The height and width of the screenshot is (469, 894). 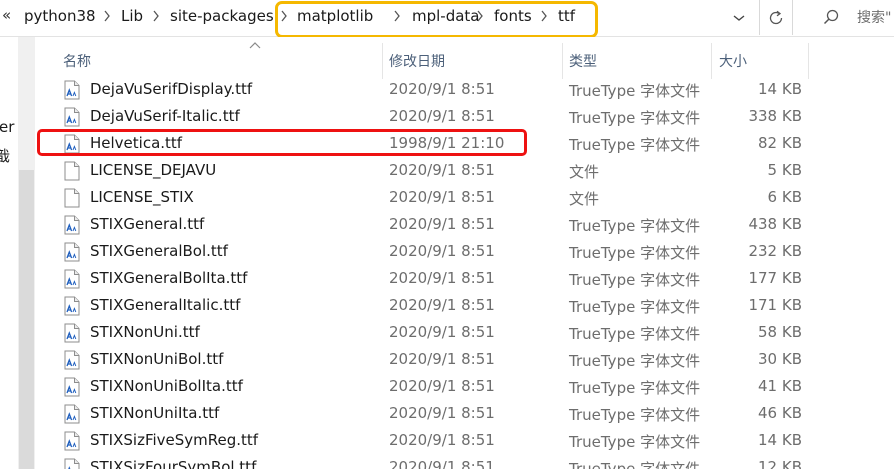 What do you see at coordinates (165, 116) in the screenshot?
I see `file-name: DejaVuSerif-Italic.ttf` at bounding box center [165, 116].